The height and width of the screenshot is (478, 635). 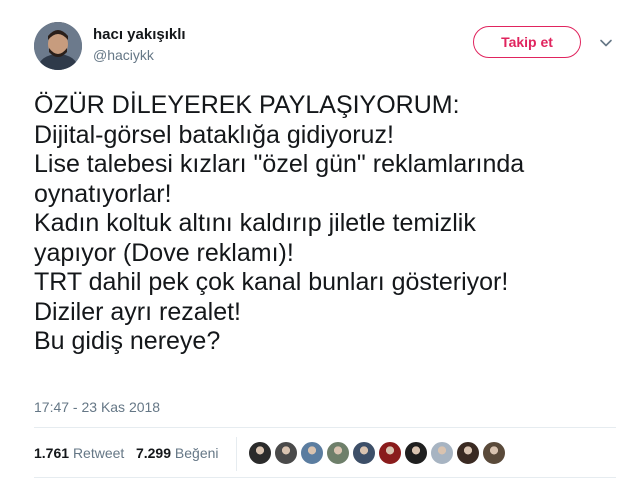 I want to click on tweet-header: hacı yakışıklı @haciykk Takip et, so click(x=329, y=46).